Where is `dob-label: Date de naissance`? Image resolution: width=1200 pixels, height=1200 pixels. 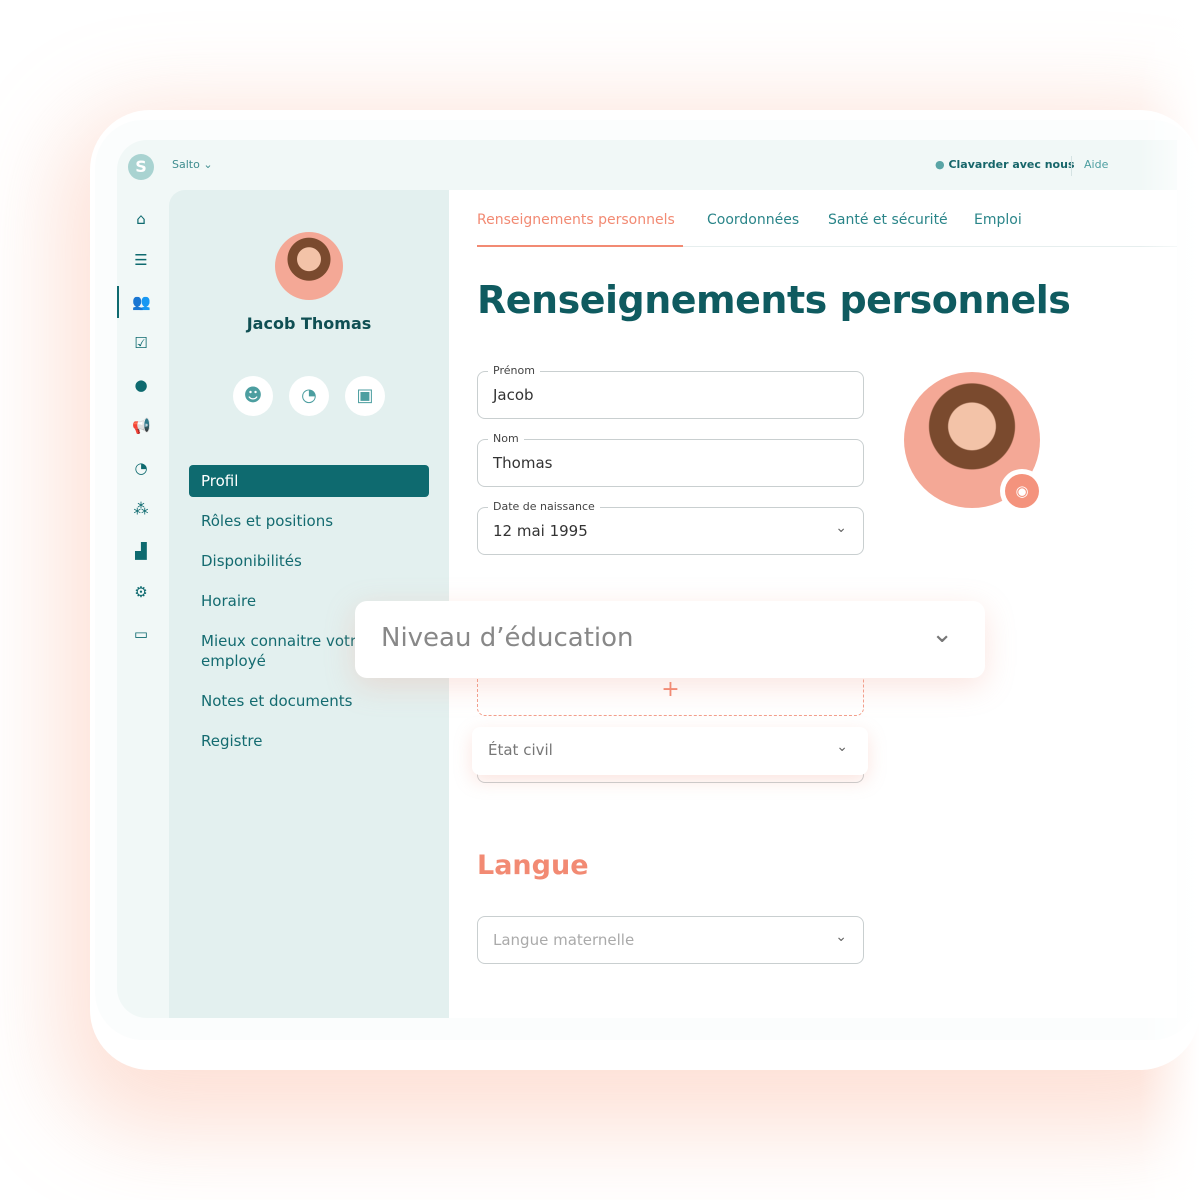 dob-label: Date de naissance is located at coordinates (544, 506).